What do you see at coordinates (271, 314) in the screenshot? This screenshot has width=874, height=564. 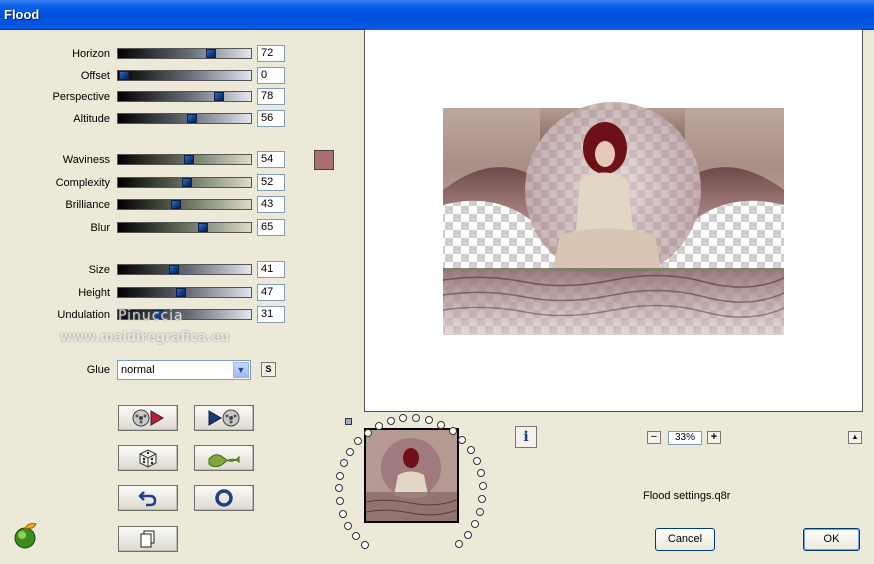 I see `undulation-value: 31` at bounding box center [271, 314].